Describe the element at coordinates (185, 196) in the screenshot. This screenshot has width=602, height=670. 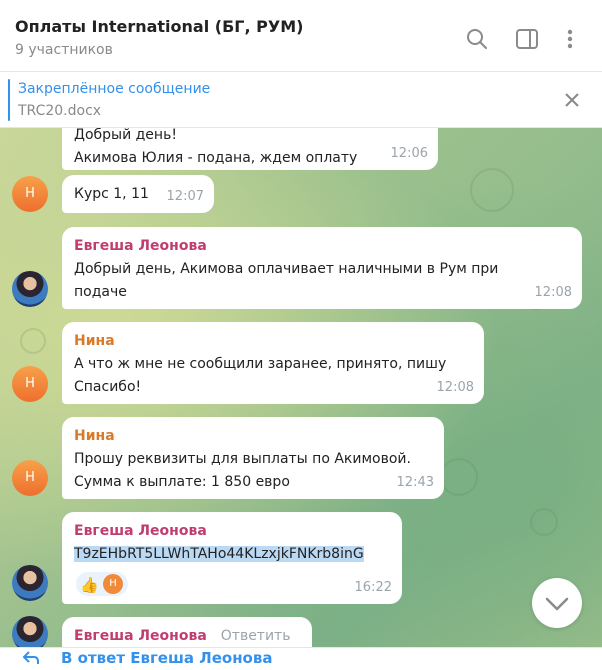
I see `message-time: 12:07` at that location.